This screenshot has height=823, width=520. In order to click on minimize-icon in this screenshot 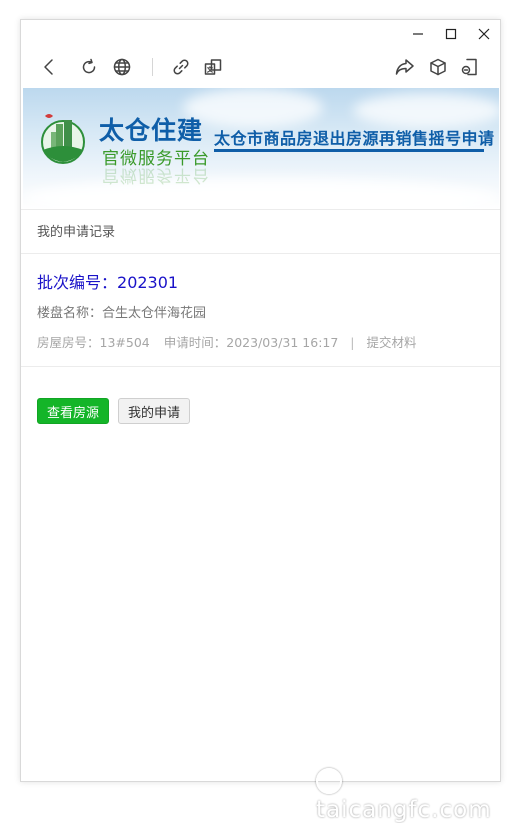, I will do `click(418, 34)`.